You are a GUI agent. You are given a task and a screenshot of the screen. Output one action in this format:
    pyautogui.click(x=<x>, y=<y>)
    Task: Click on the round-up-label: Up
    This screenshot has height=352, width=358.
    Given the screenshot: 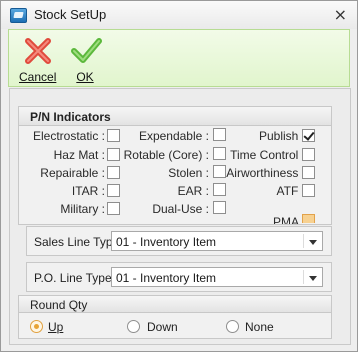 What is the action you would take?
    pyautogui.click(x=56, y=327)
    